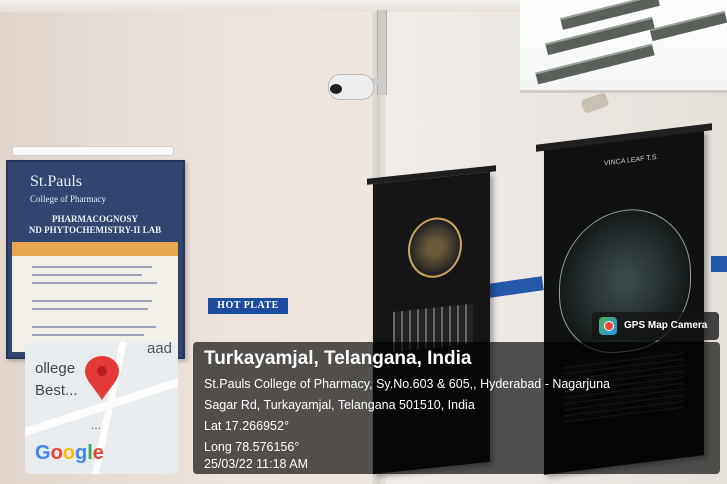 The image size is (727, 484). What do you see at coordinates (95, 297) in the screenshot?
I see `lab-board-panel` at bounding box center [95, 297].